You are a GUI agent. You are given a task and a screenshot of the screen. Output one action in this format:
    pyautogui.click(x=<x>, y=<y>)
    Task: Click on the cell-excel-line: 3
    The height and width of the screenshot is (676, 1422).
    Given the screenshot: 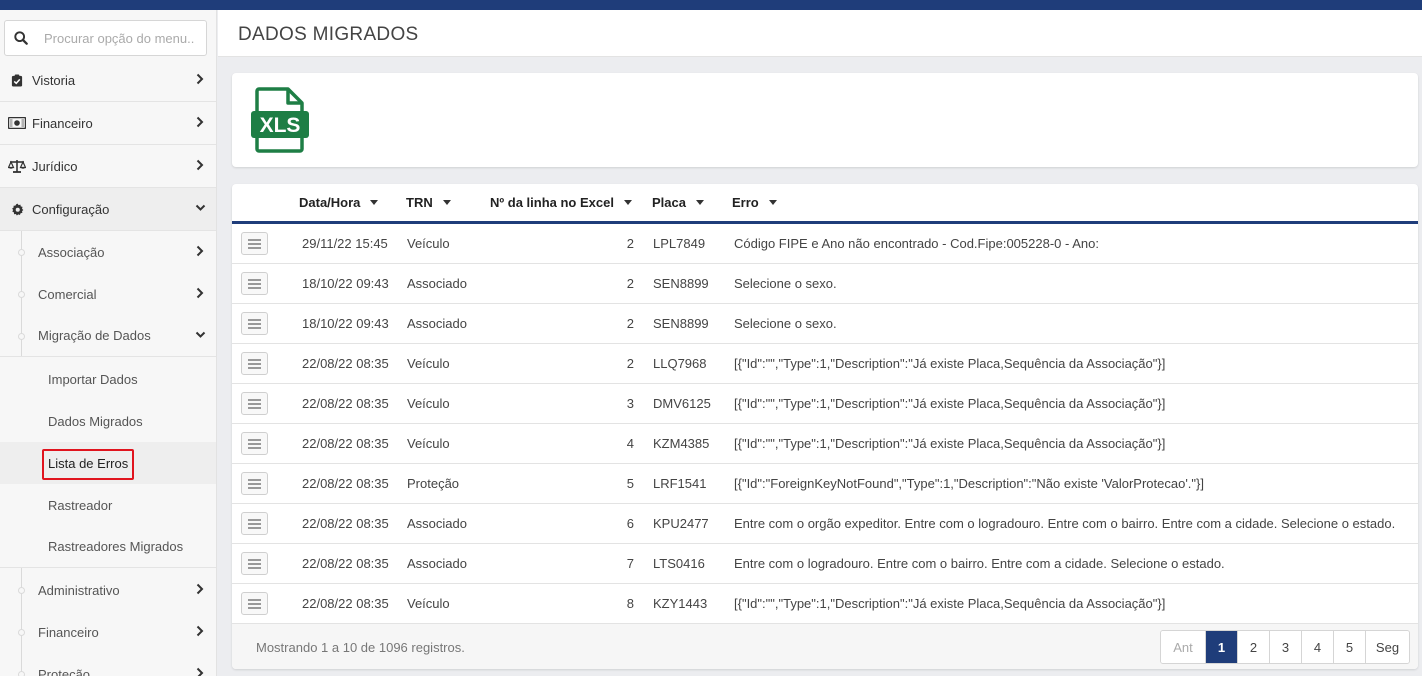 What is the action you would take?
    pyautogui.click(x=630, y=403)
    